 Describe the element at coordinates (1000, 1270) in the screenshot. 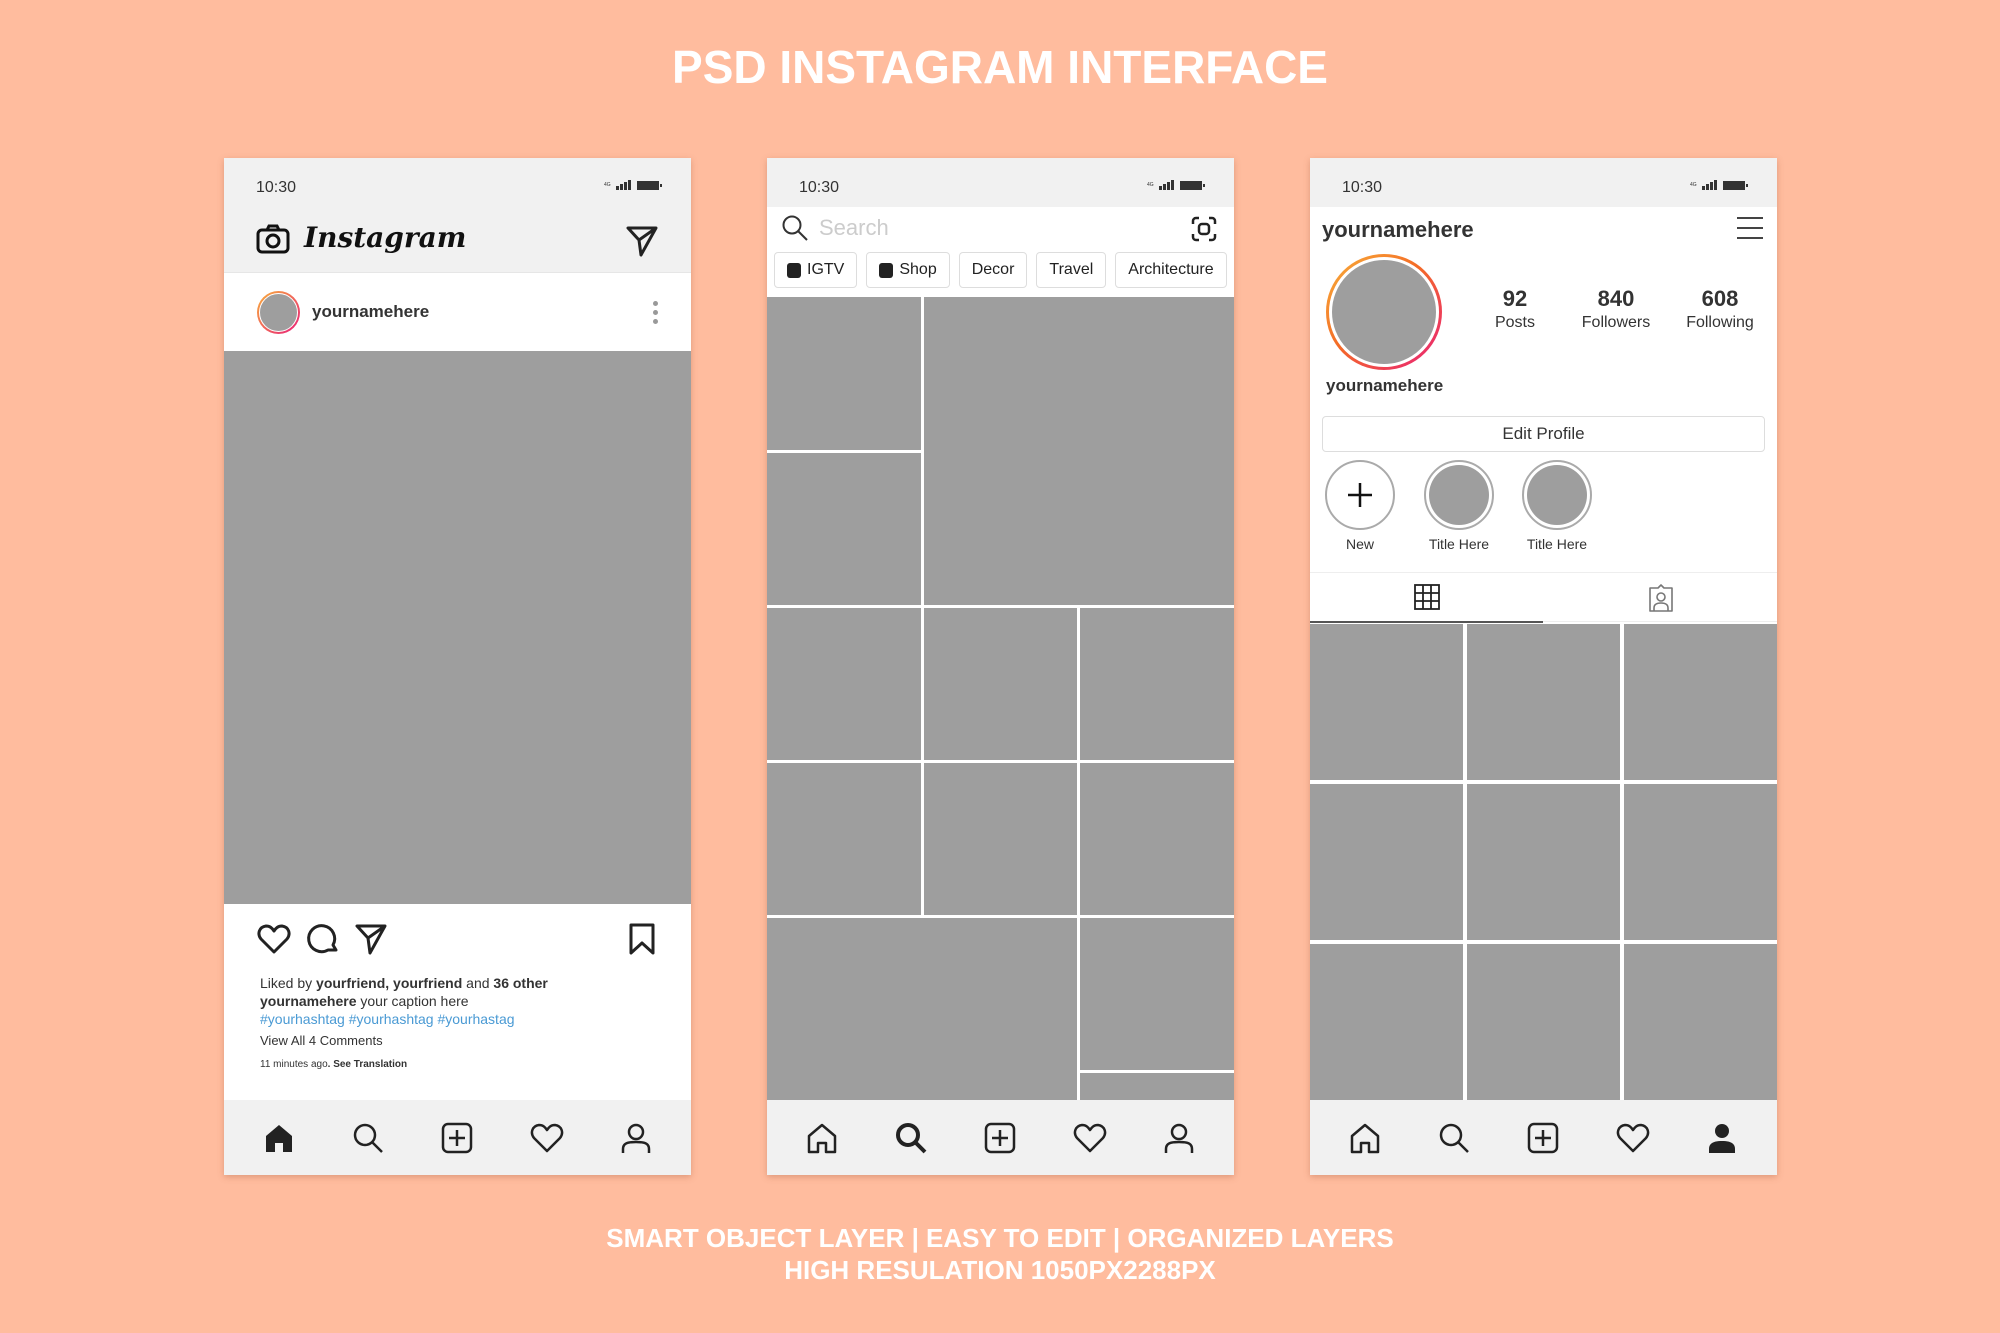

I see `footer-resolution: HIGH RESULATION 1050PX2288PX` at that location.